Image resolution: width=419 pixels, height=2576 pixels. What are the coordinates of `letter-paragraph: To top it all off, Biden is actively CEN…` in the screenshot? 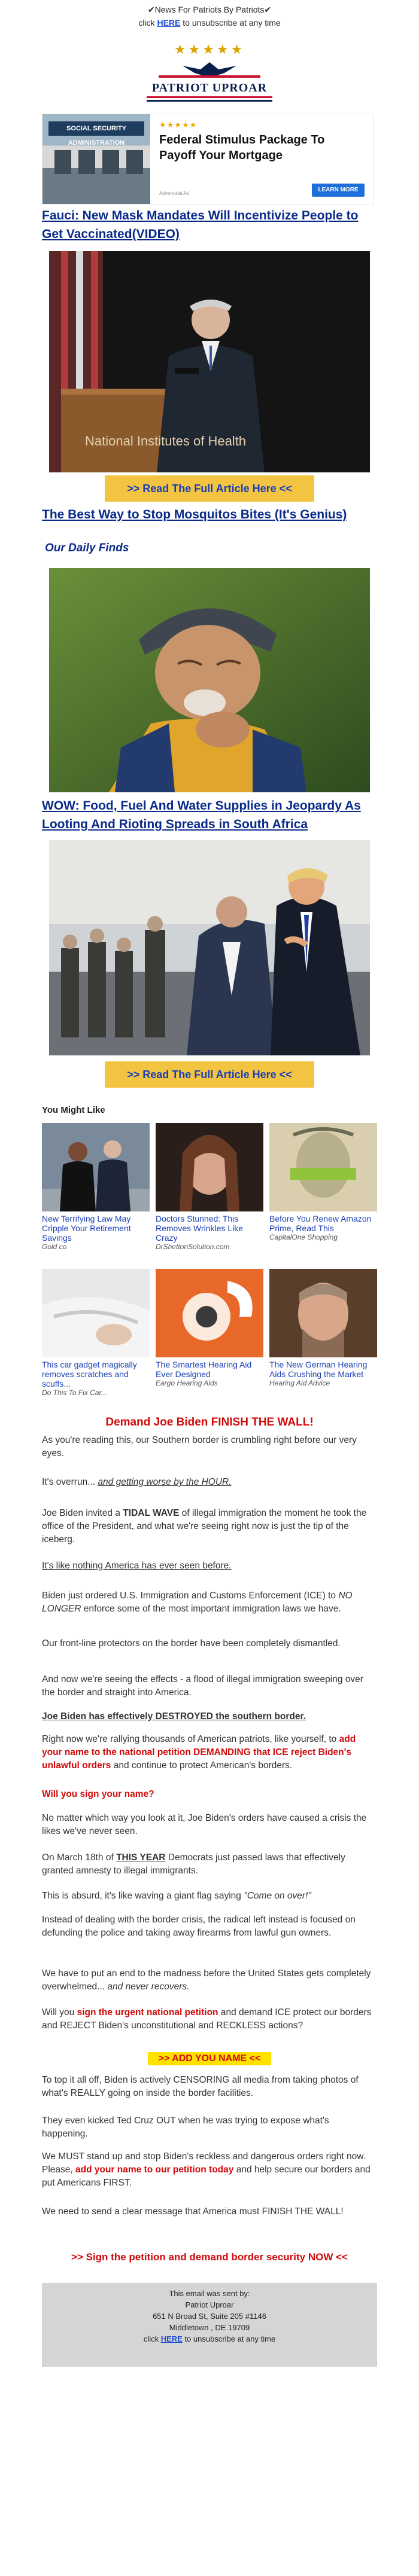 It's located at (200, 2086).